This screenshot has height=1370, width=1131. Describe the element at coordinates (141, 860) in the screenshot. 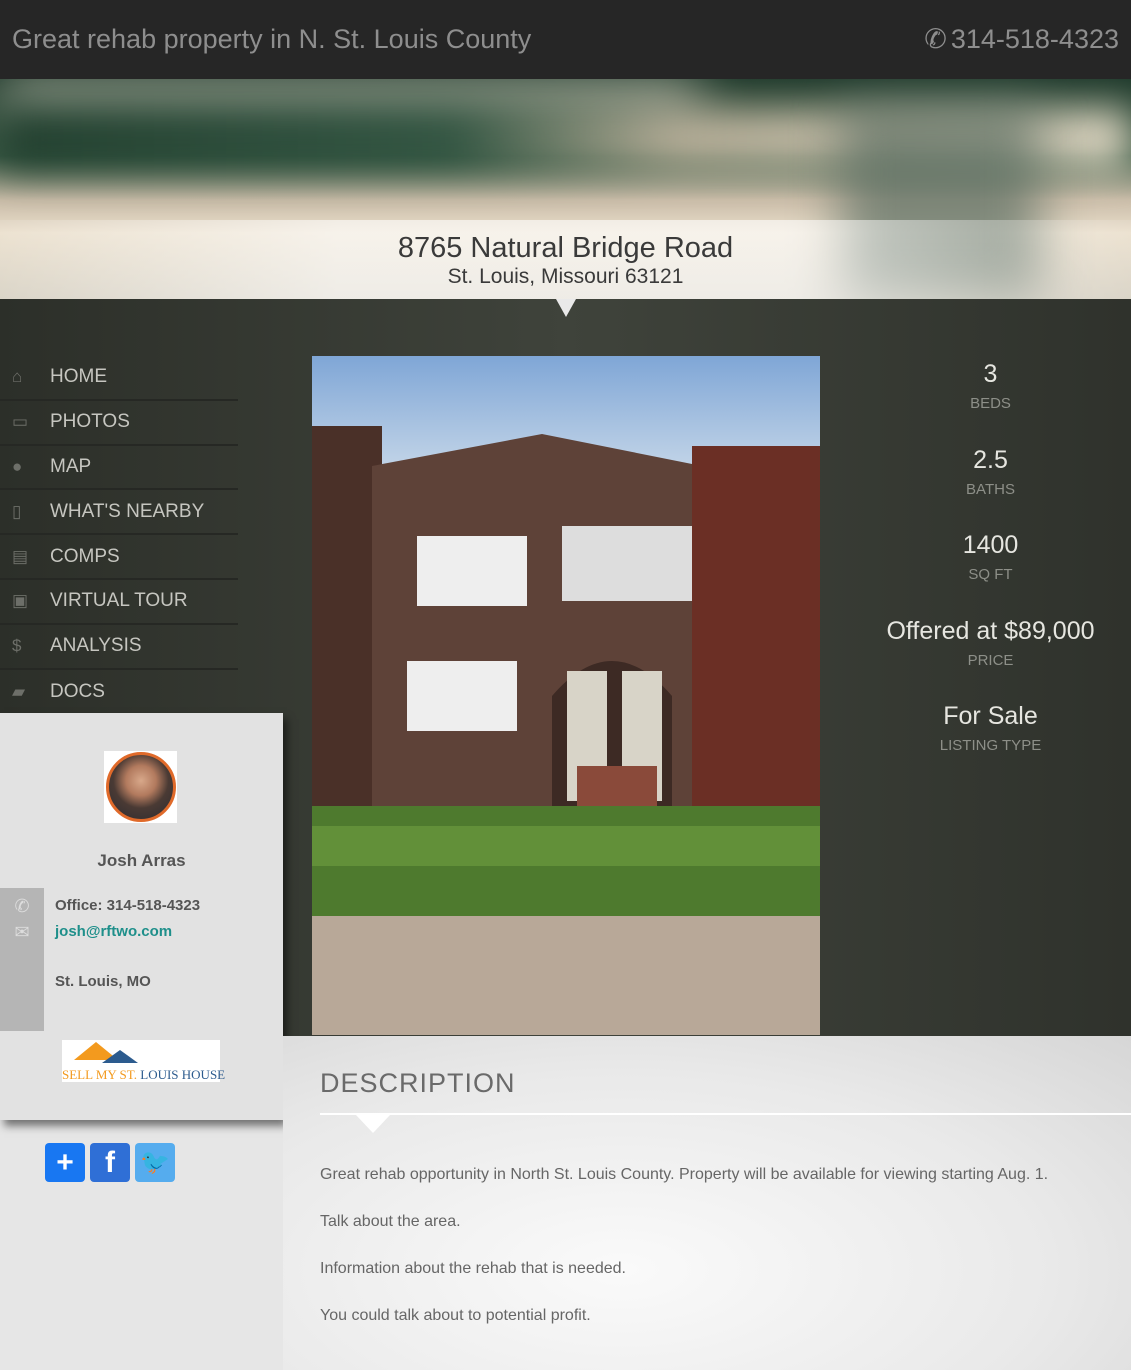

I see `agent-name: Josh Arras` at that location.